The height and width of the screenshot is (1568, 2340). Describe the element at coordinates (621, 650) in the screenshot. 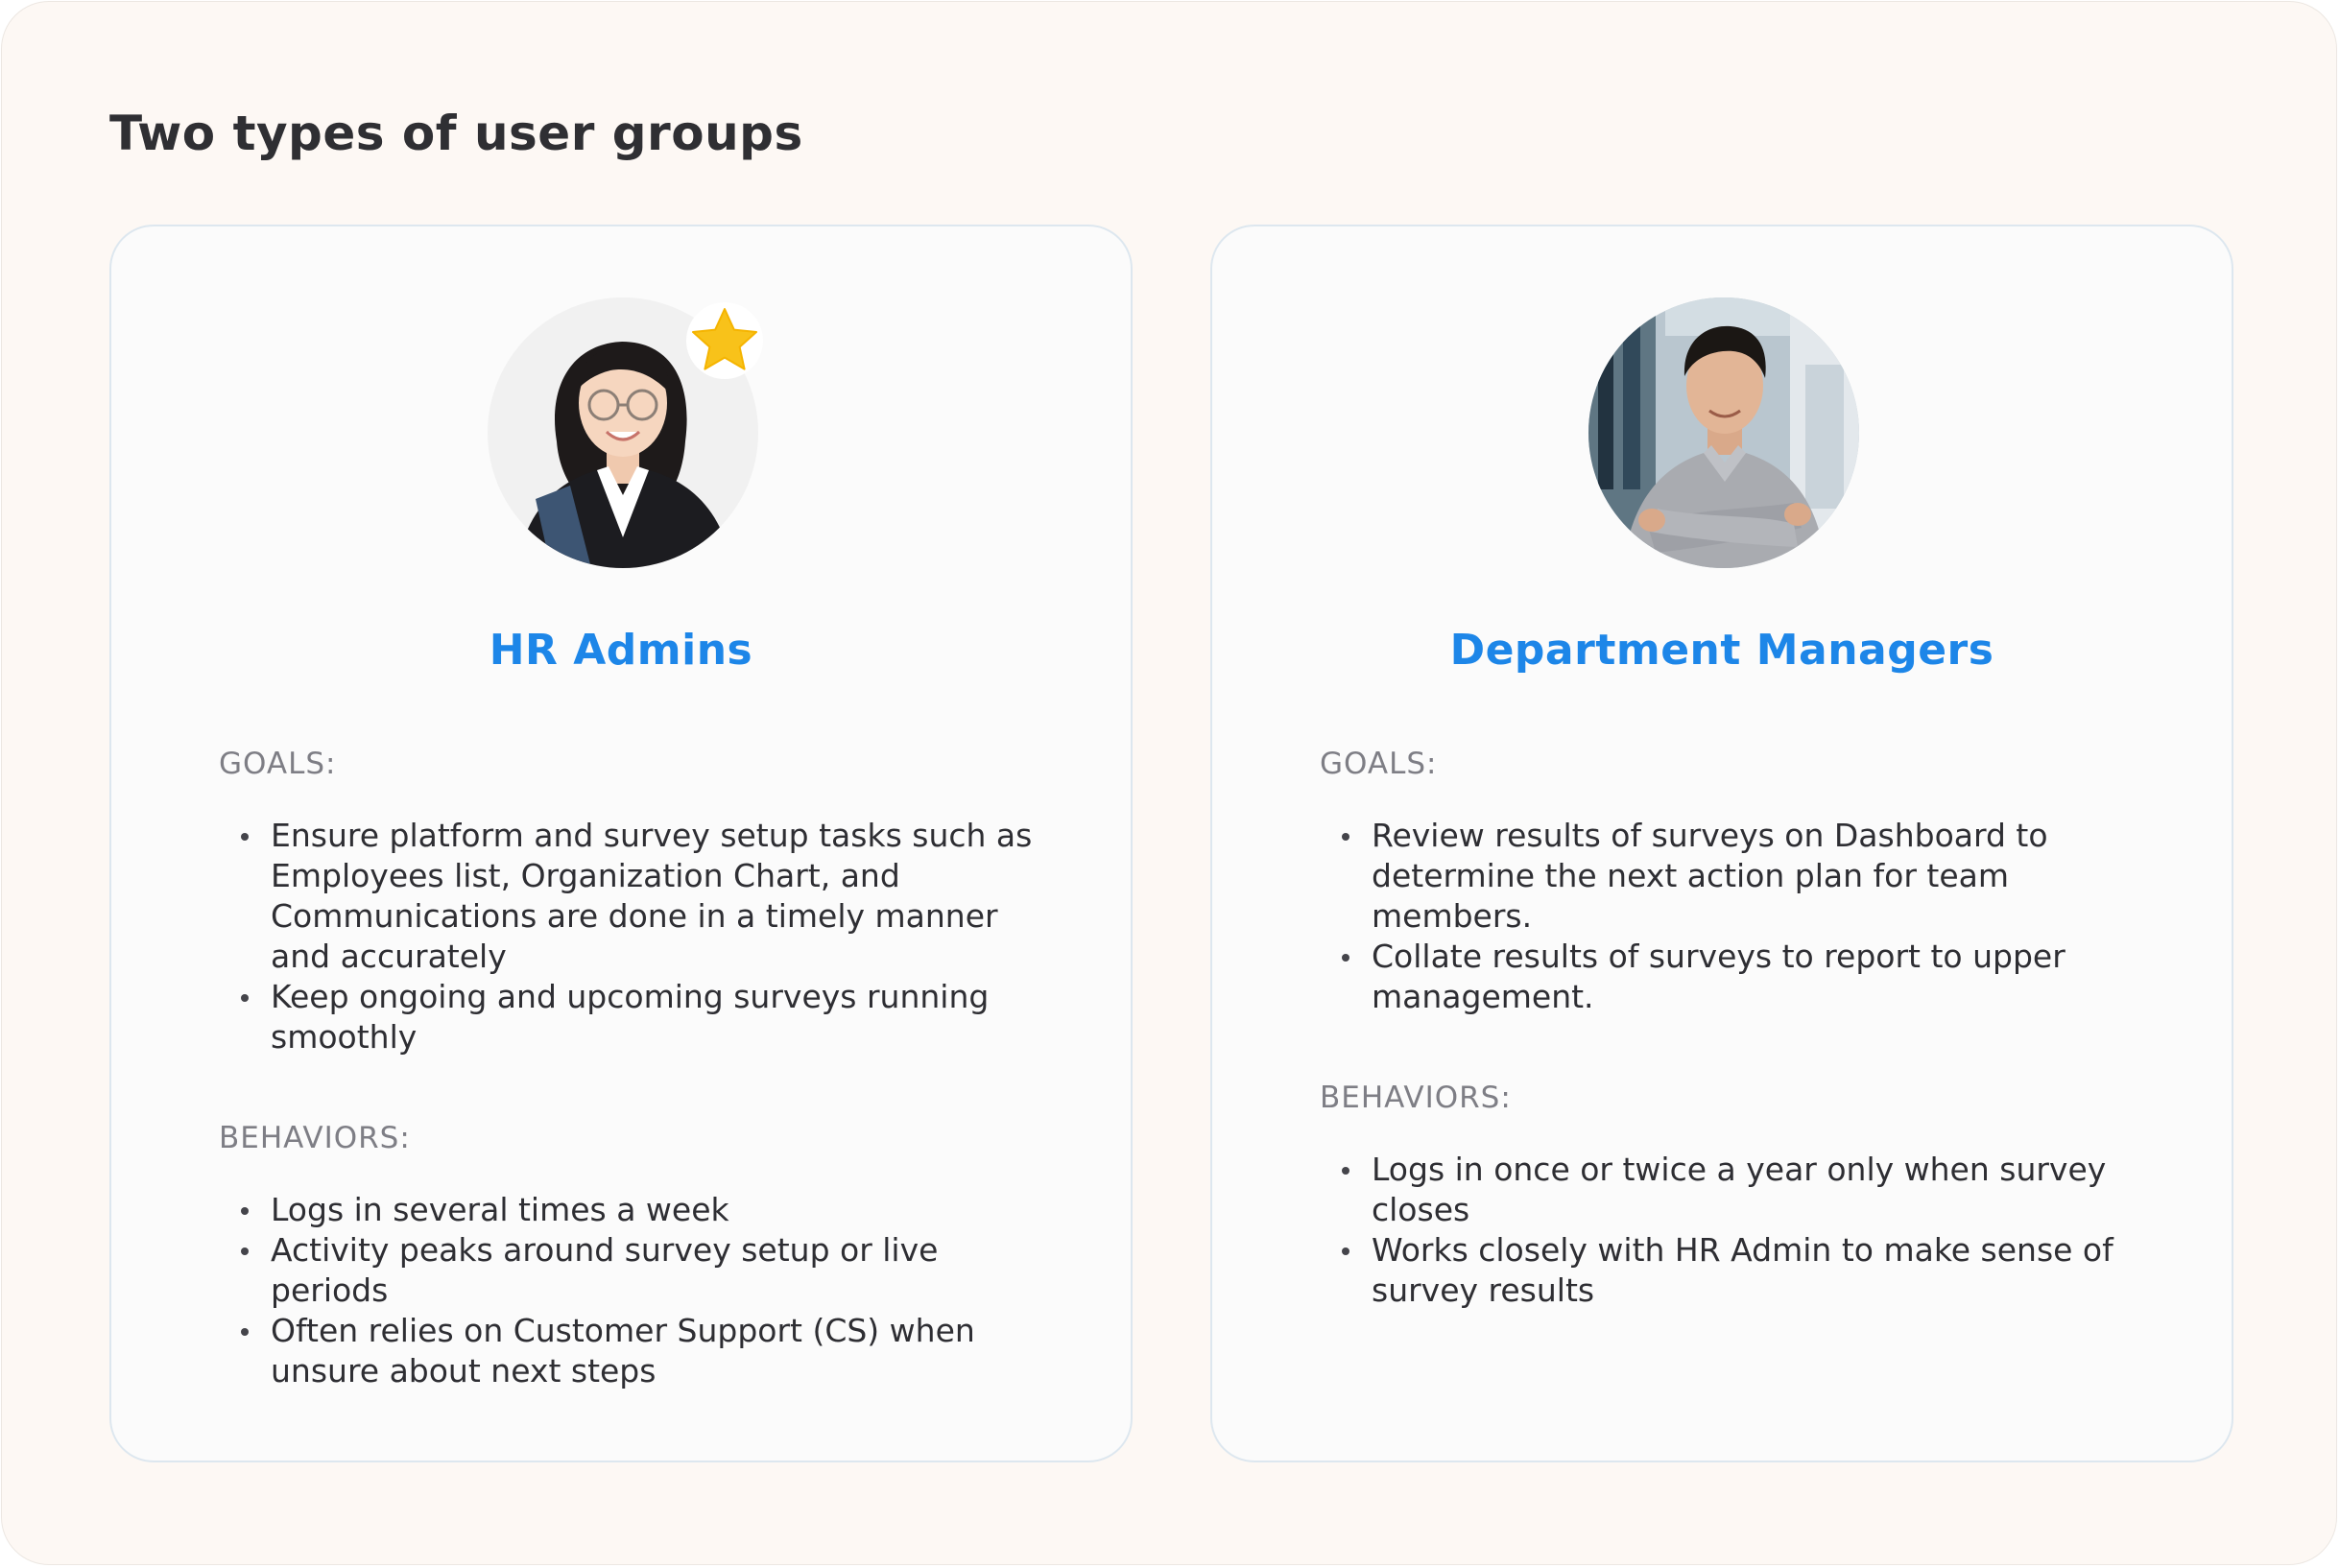

I see `group-title: HR Admins` at that location.